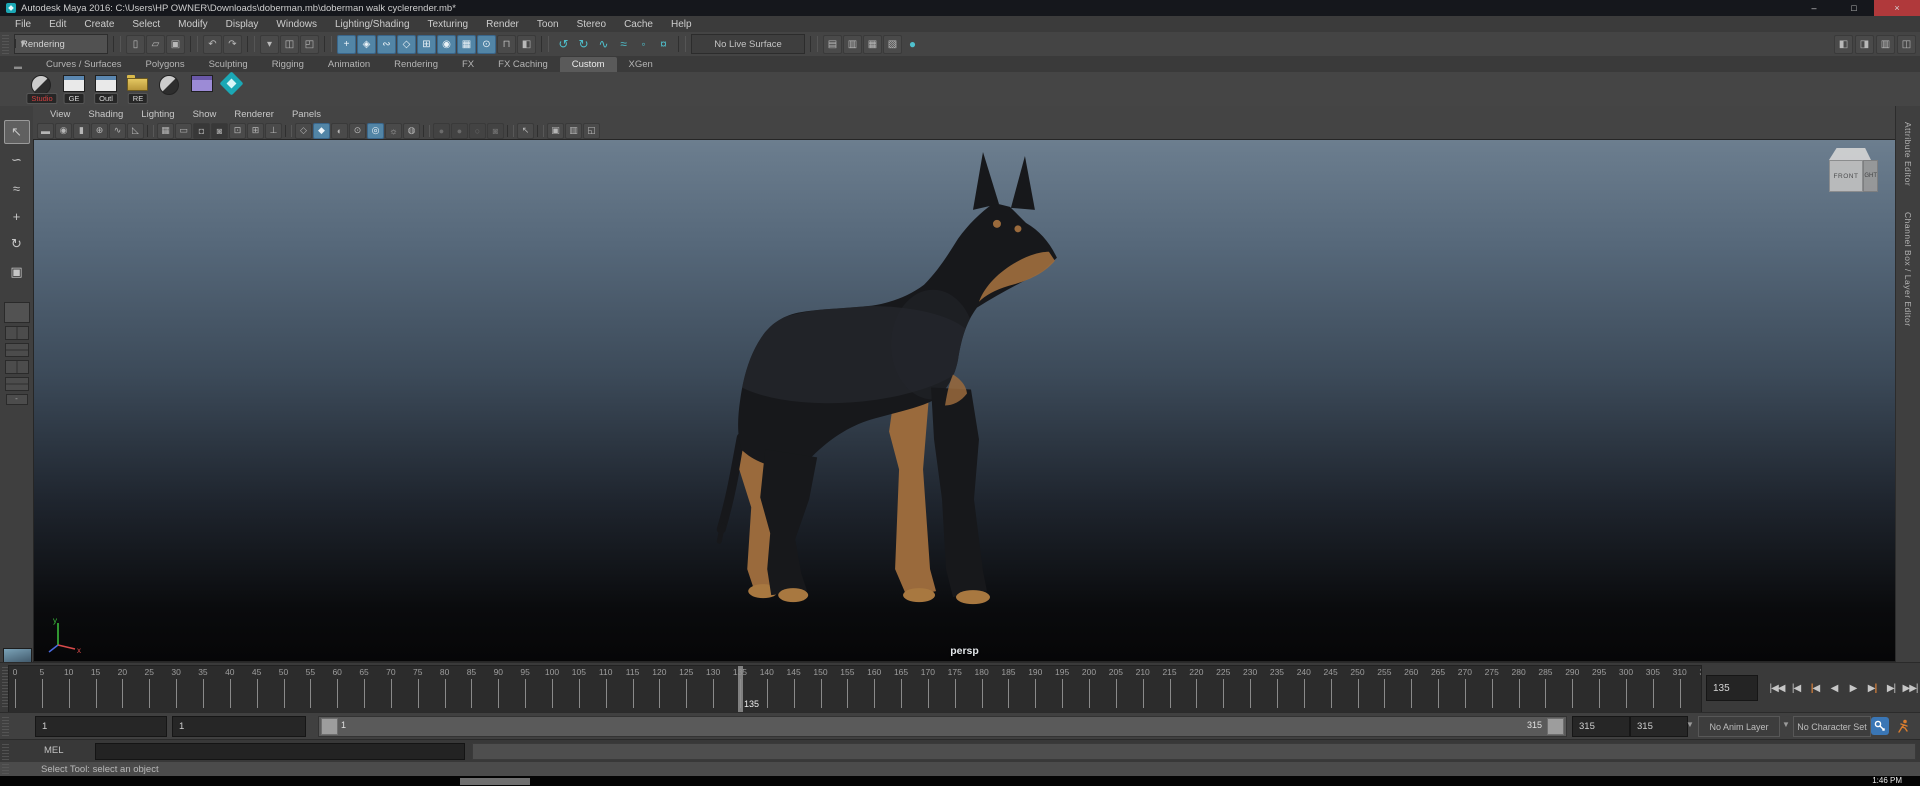  What do you see at coordinates (406, 44) in the screenshot?
I see `snap-plane-icon: ◇` at bounding box center [406, 44].